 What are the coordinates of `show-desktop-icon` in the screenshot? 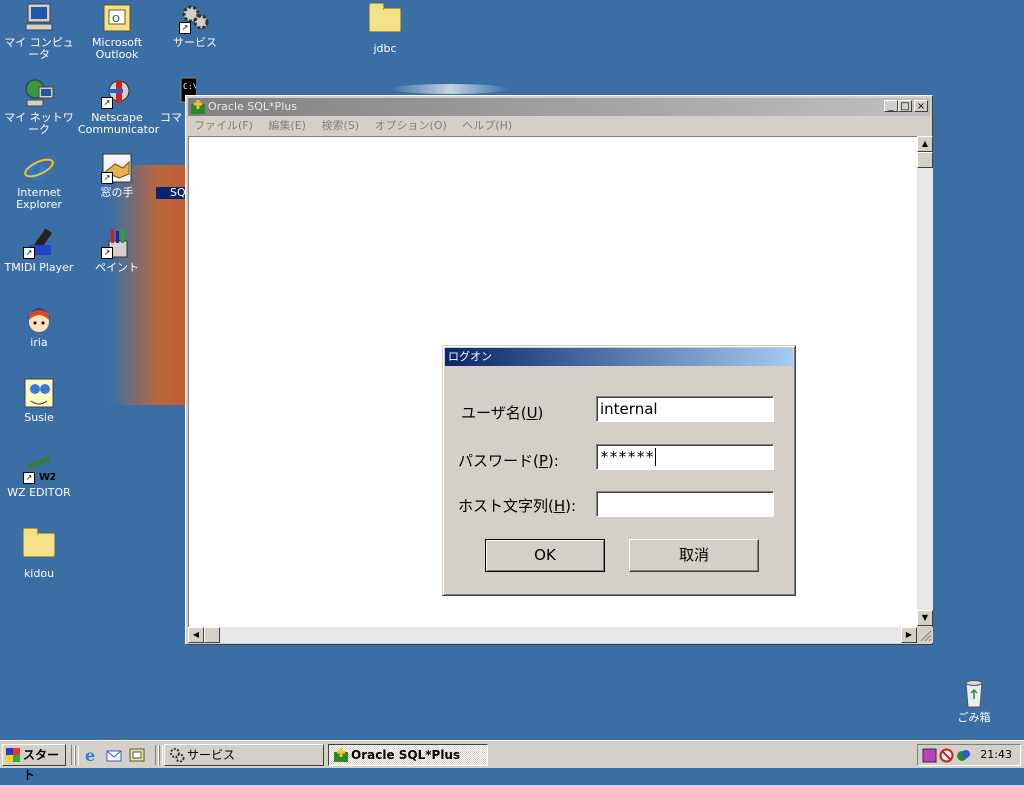 It's located at (137, 755).